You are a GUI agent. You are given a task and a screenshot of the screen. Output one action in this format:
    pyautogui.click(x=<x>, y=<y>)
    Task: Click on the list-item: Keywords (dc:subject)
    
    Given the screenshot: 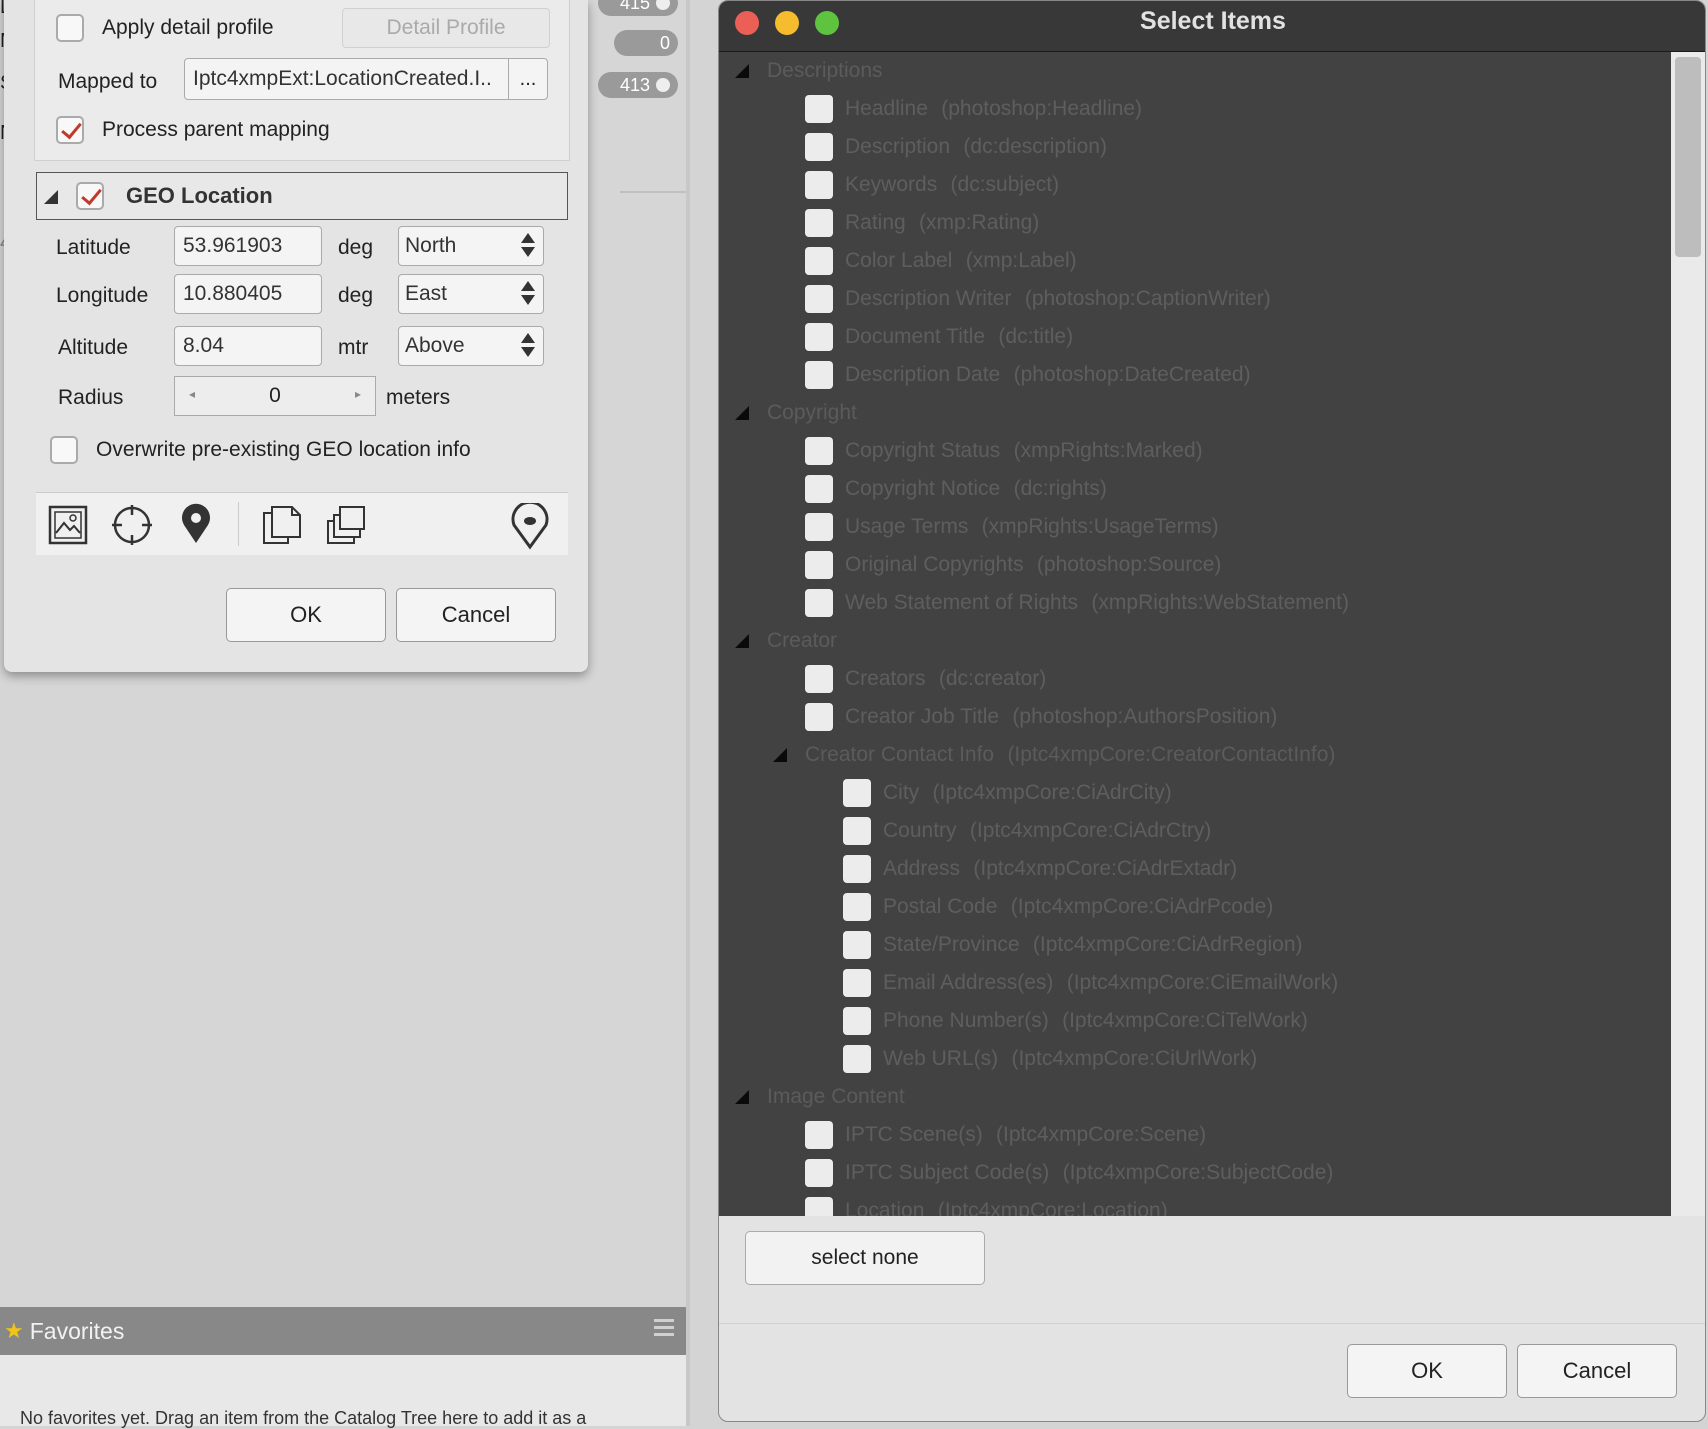 What is the action you would take?
    pyautogui.click(x=932, y=185)
    